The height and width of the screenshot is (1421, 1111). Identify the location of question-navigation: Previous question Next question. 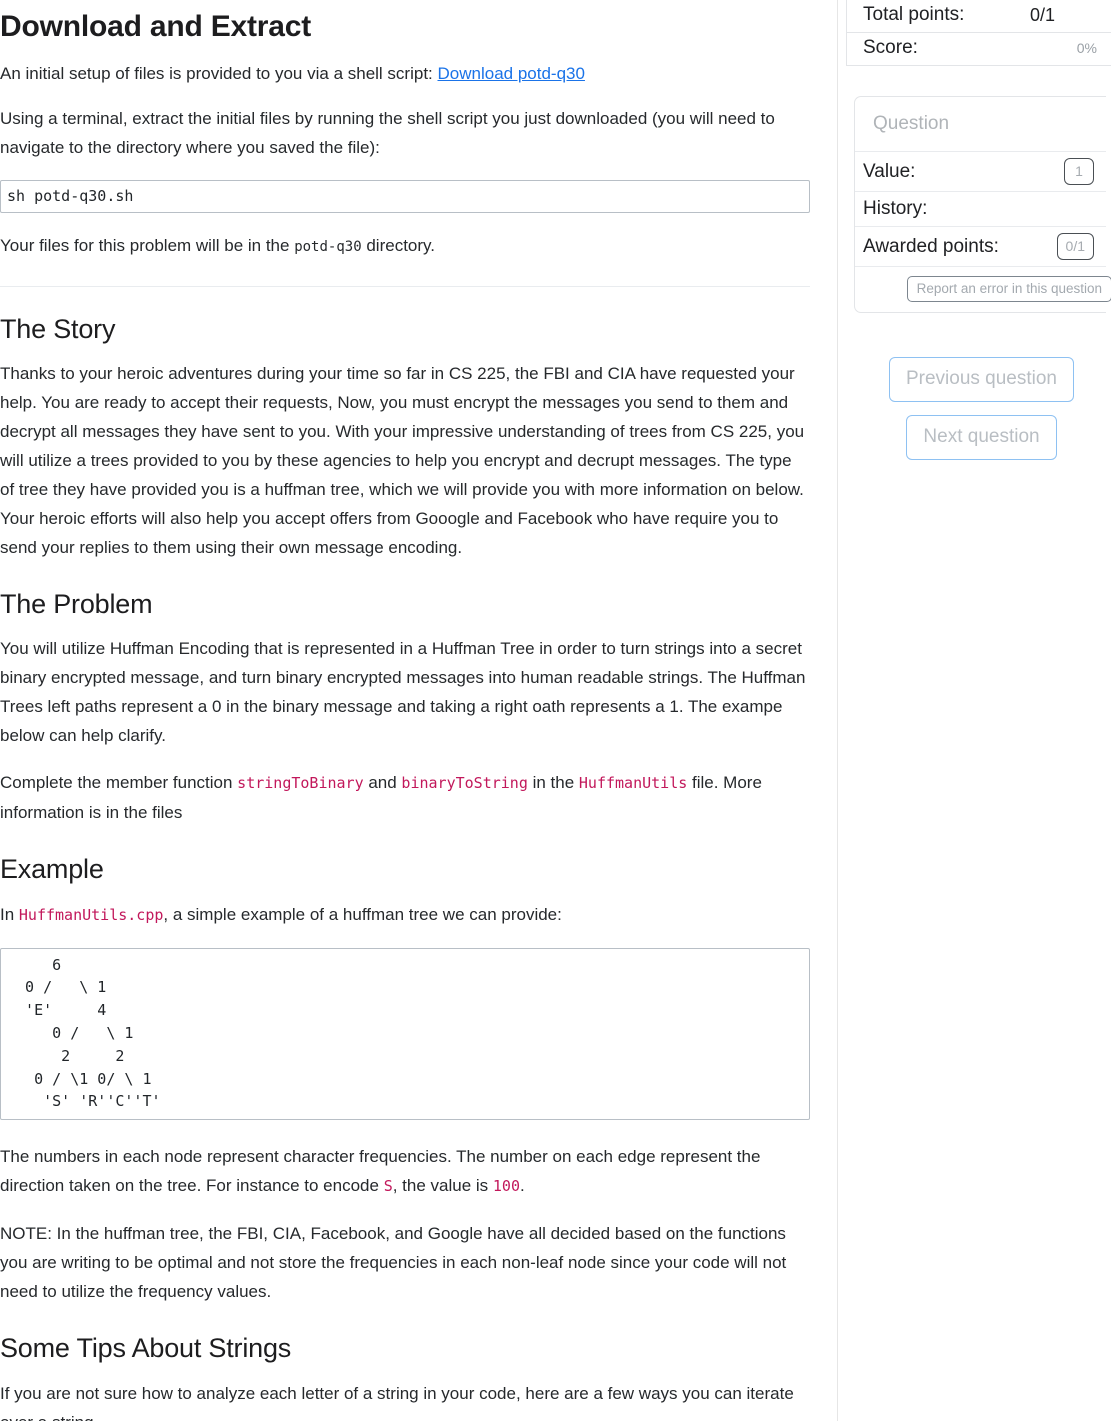
(974, 408).